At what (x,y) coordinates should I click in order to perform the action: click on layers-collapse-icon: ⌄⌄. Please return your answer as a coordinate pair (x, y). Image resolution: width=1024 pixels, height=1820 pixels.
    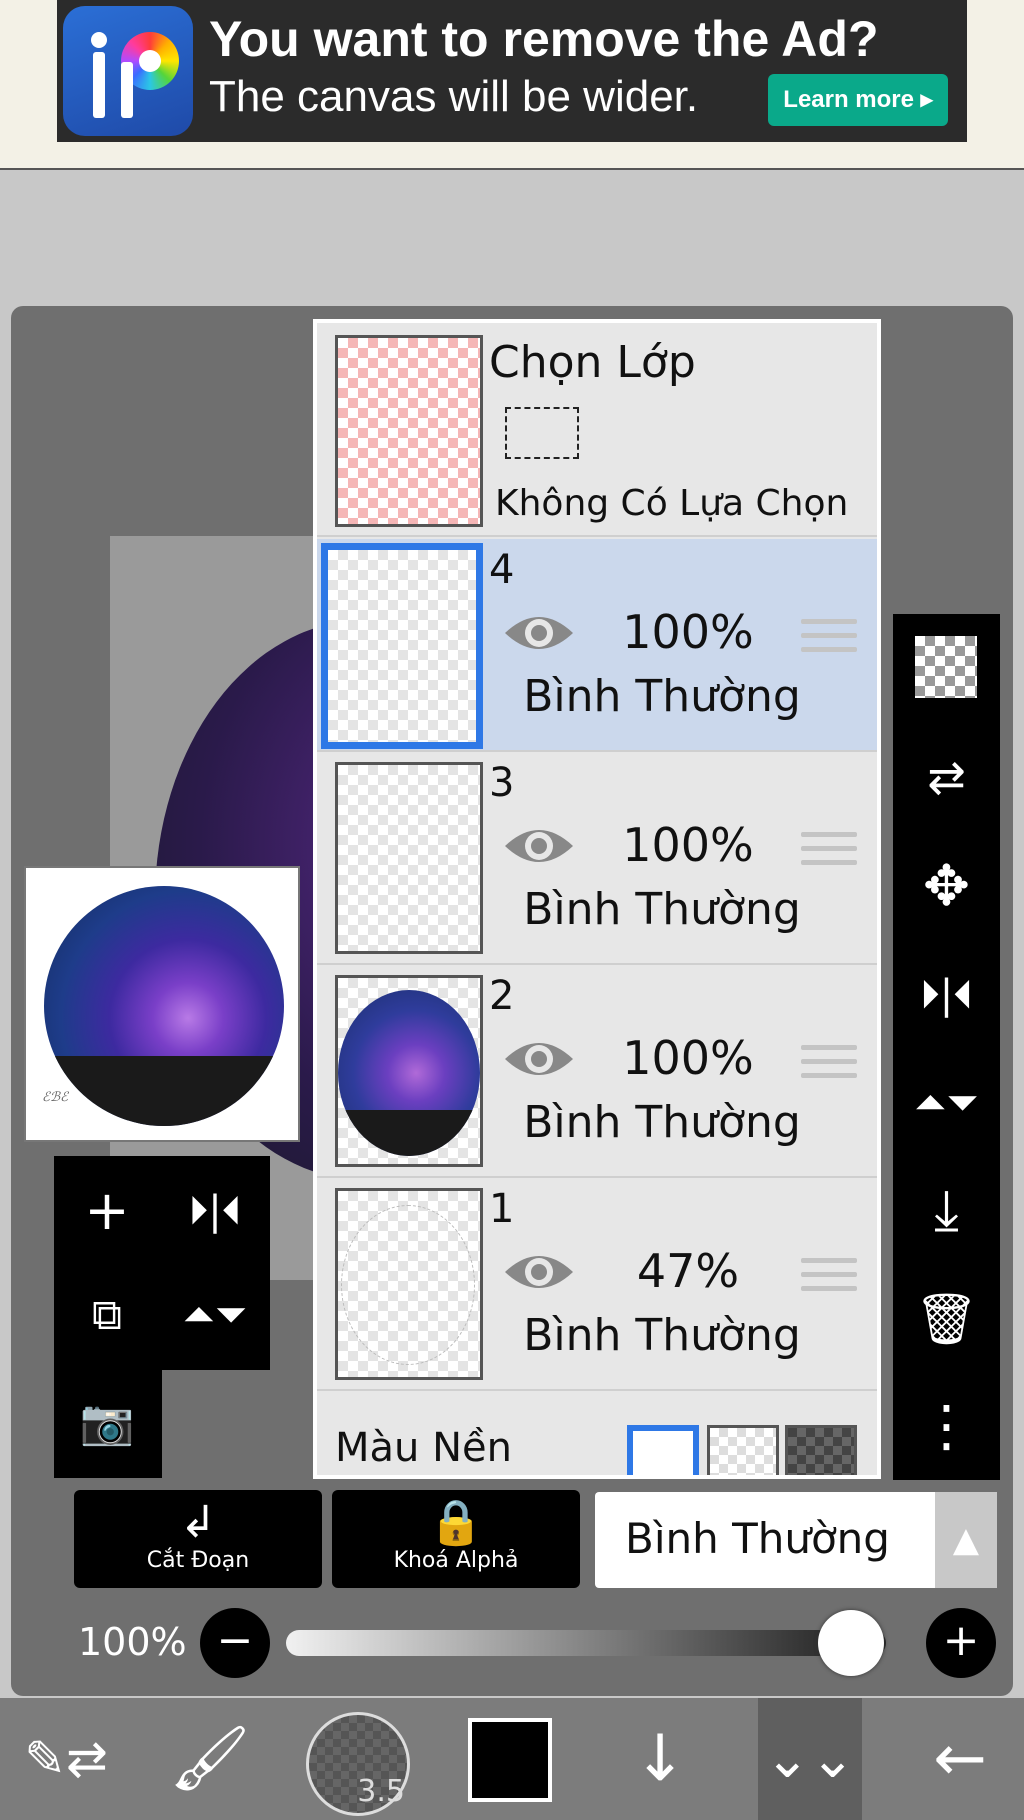
    Looking at the image, I should click on (810, 1759).